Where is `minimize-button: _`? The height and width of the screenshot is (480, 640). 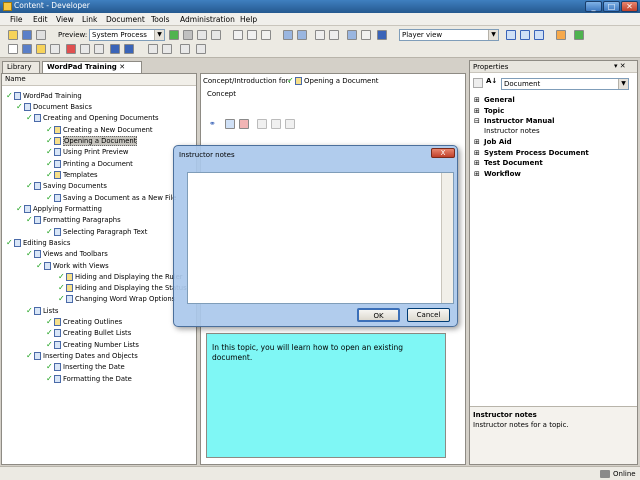 minimize-button: _ is located at coordinates (593, 6).